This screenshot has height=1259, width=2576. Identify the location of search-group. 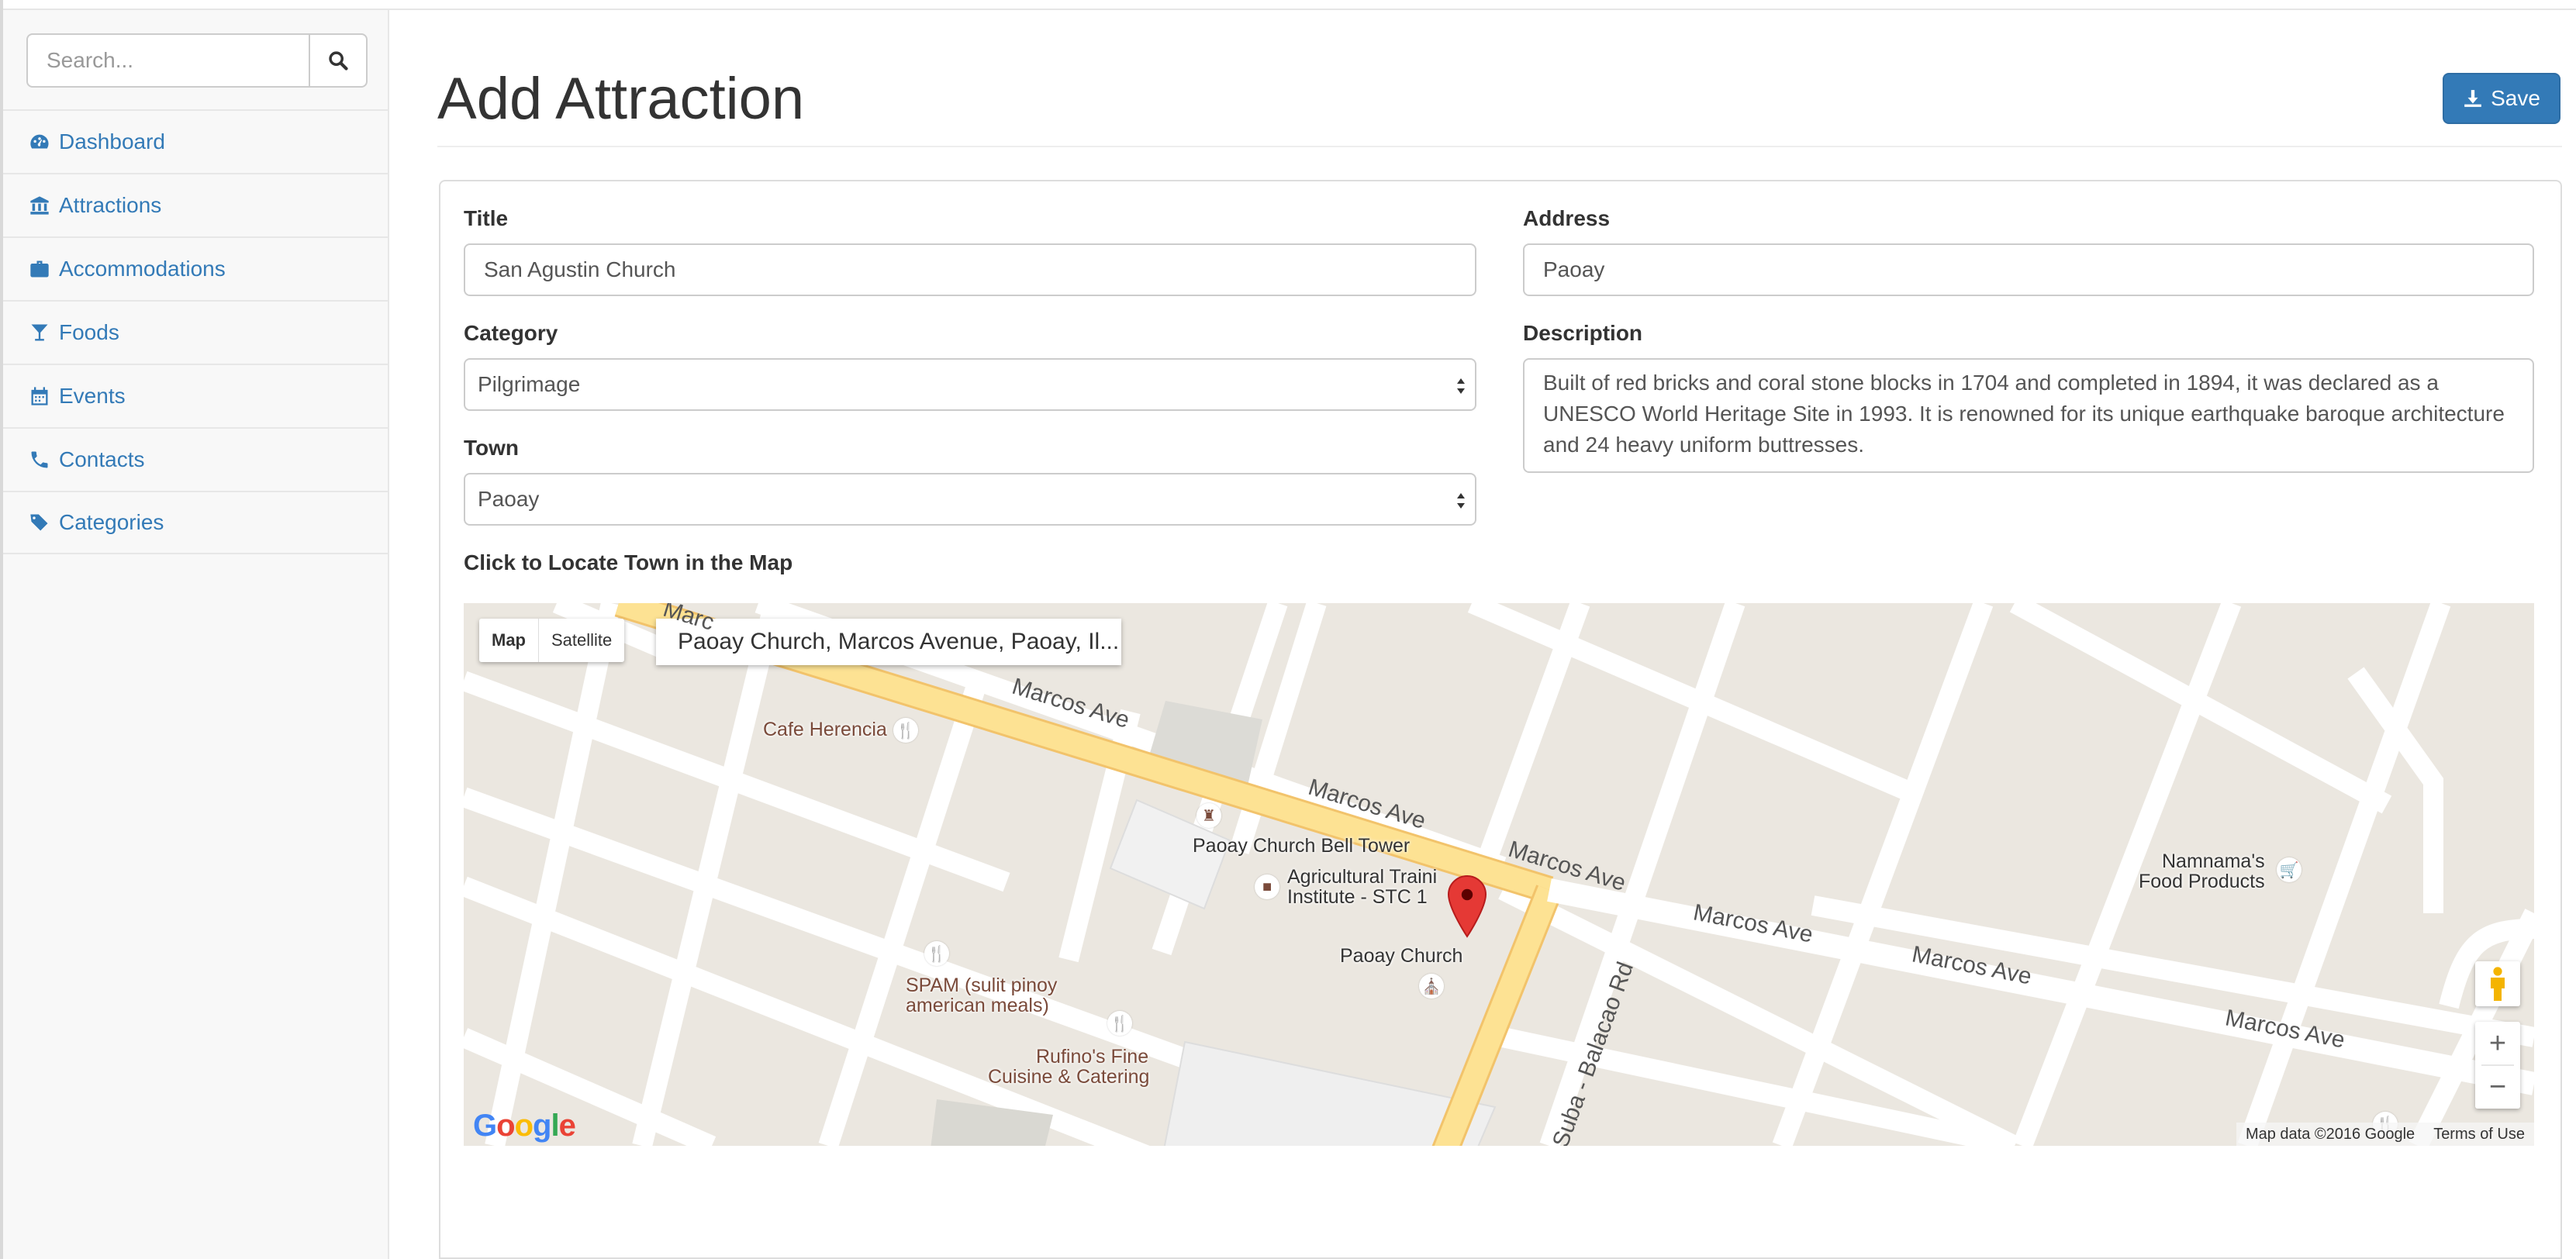
(197, 60).